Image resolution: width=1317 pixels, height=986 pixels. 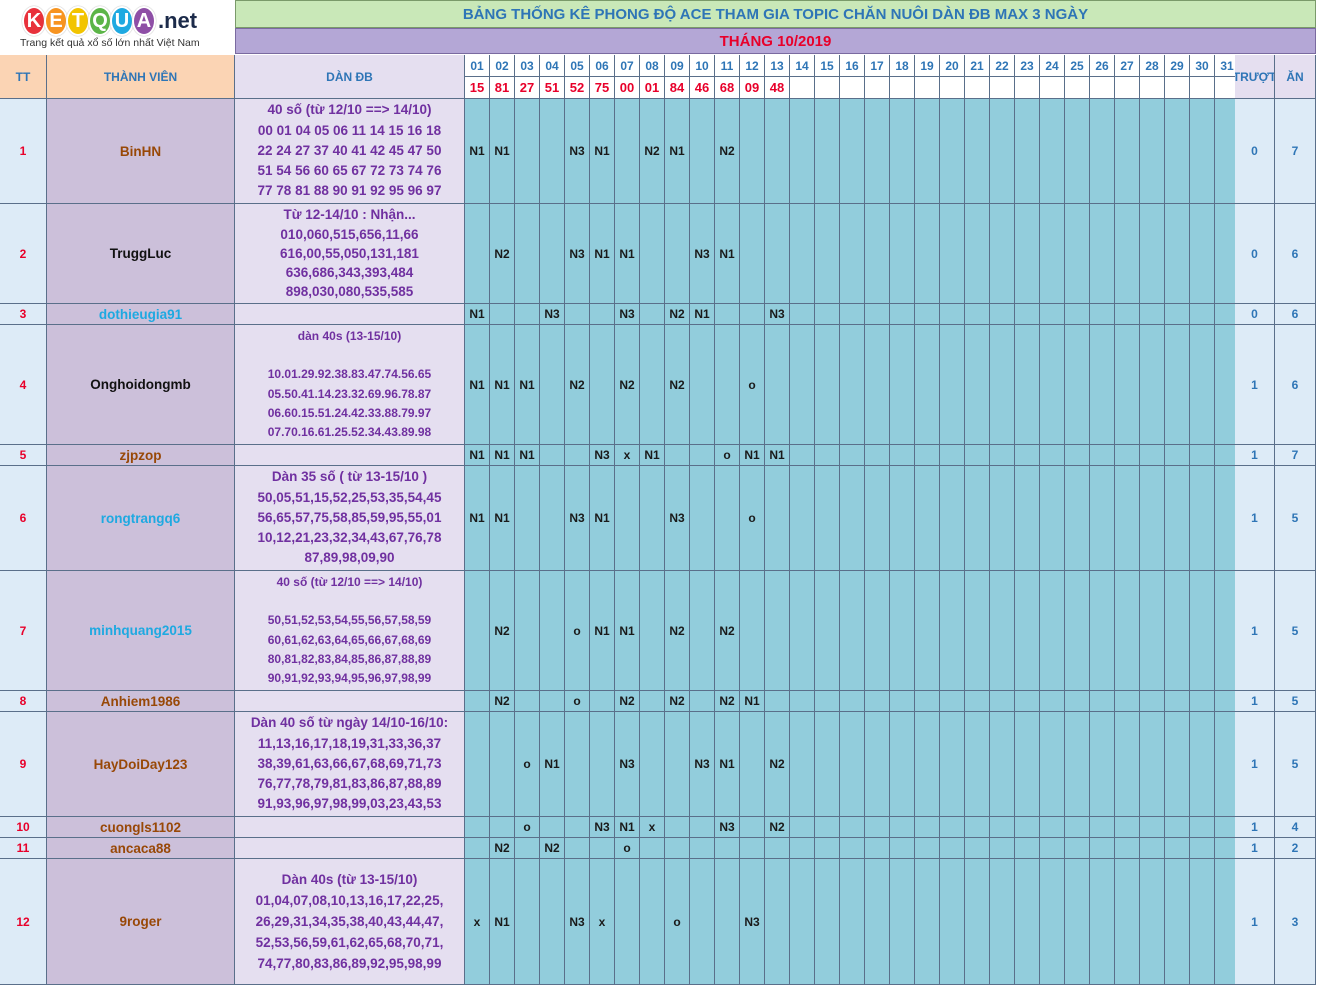 I want to click on member-name: TruggLuc, so click(x=141, y=254).